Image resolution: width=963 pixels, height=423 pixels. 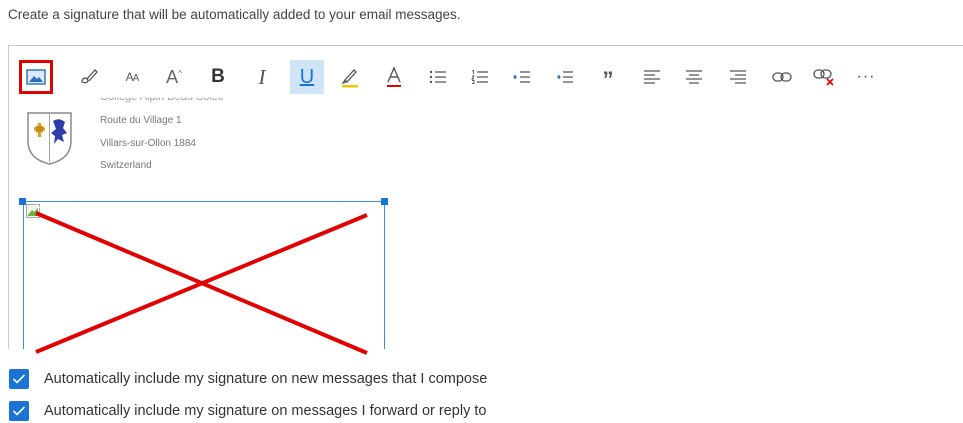 I want to click on decrease-indent-button, so click(x=522, y=77).